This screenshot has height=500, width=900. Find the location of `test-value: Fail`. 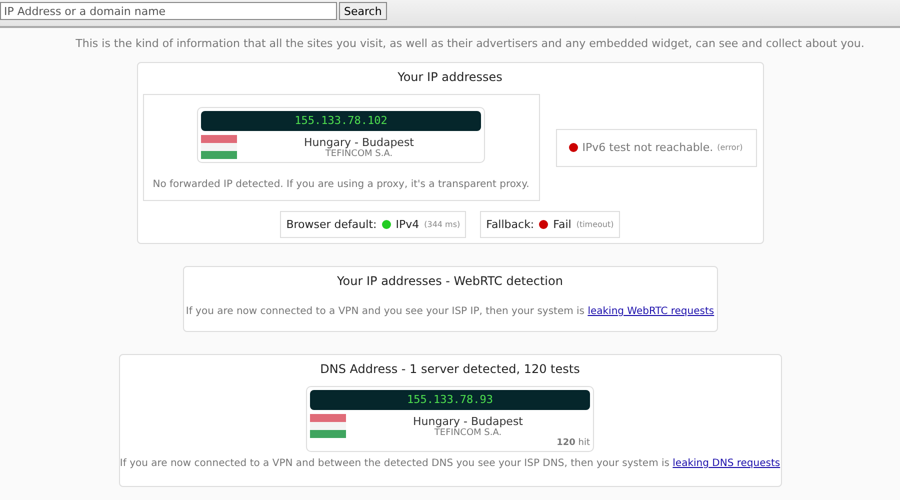

test-value: Fail is located at coordinates (562, 224).